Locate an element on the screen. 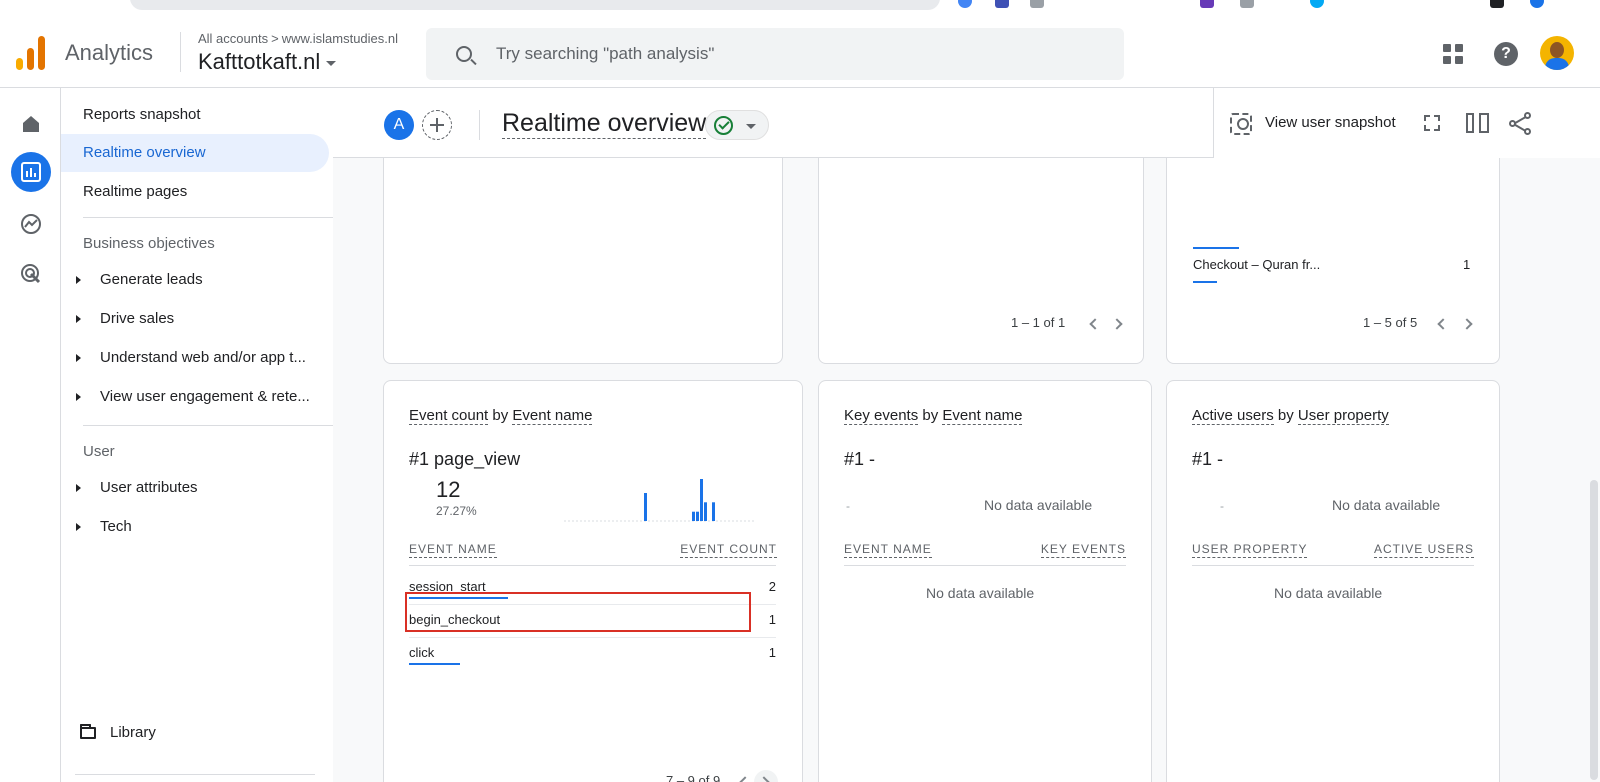 Image resolution: width=1600 pixels, height=782 pixels. nav-reports-snapshot: Reports snapshot is located at coordinates (195, 115).